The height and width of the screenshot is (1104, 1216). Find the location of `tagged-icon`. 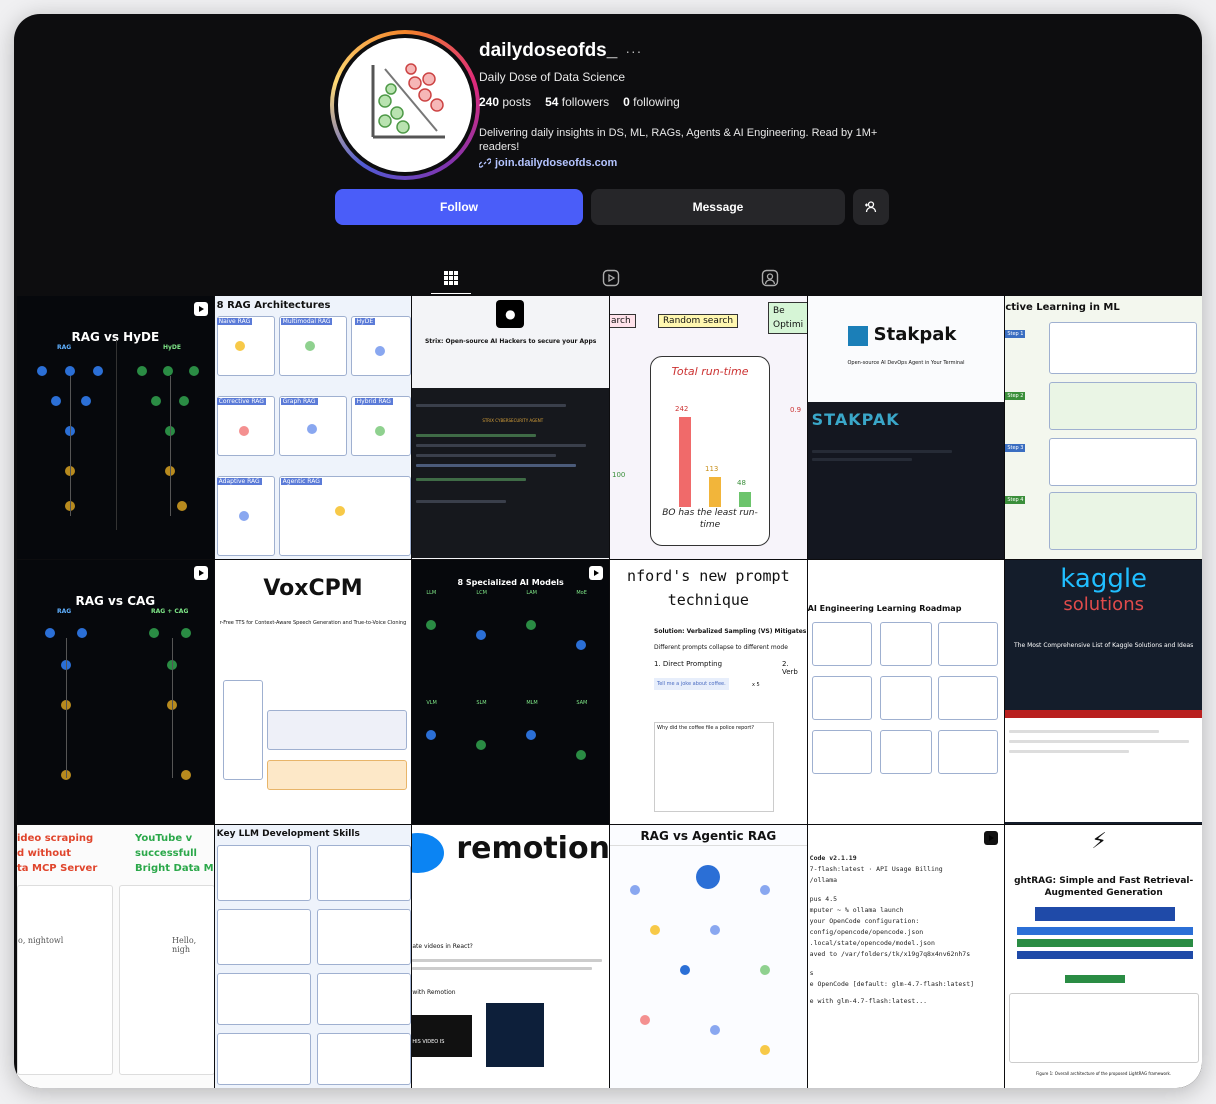

tagged-icon is located at coordinates (770, 278).